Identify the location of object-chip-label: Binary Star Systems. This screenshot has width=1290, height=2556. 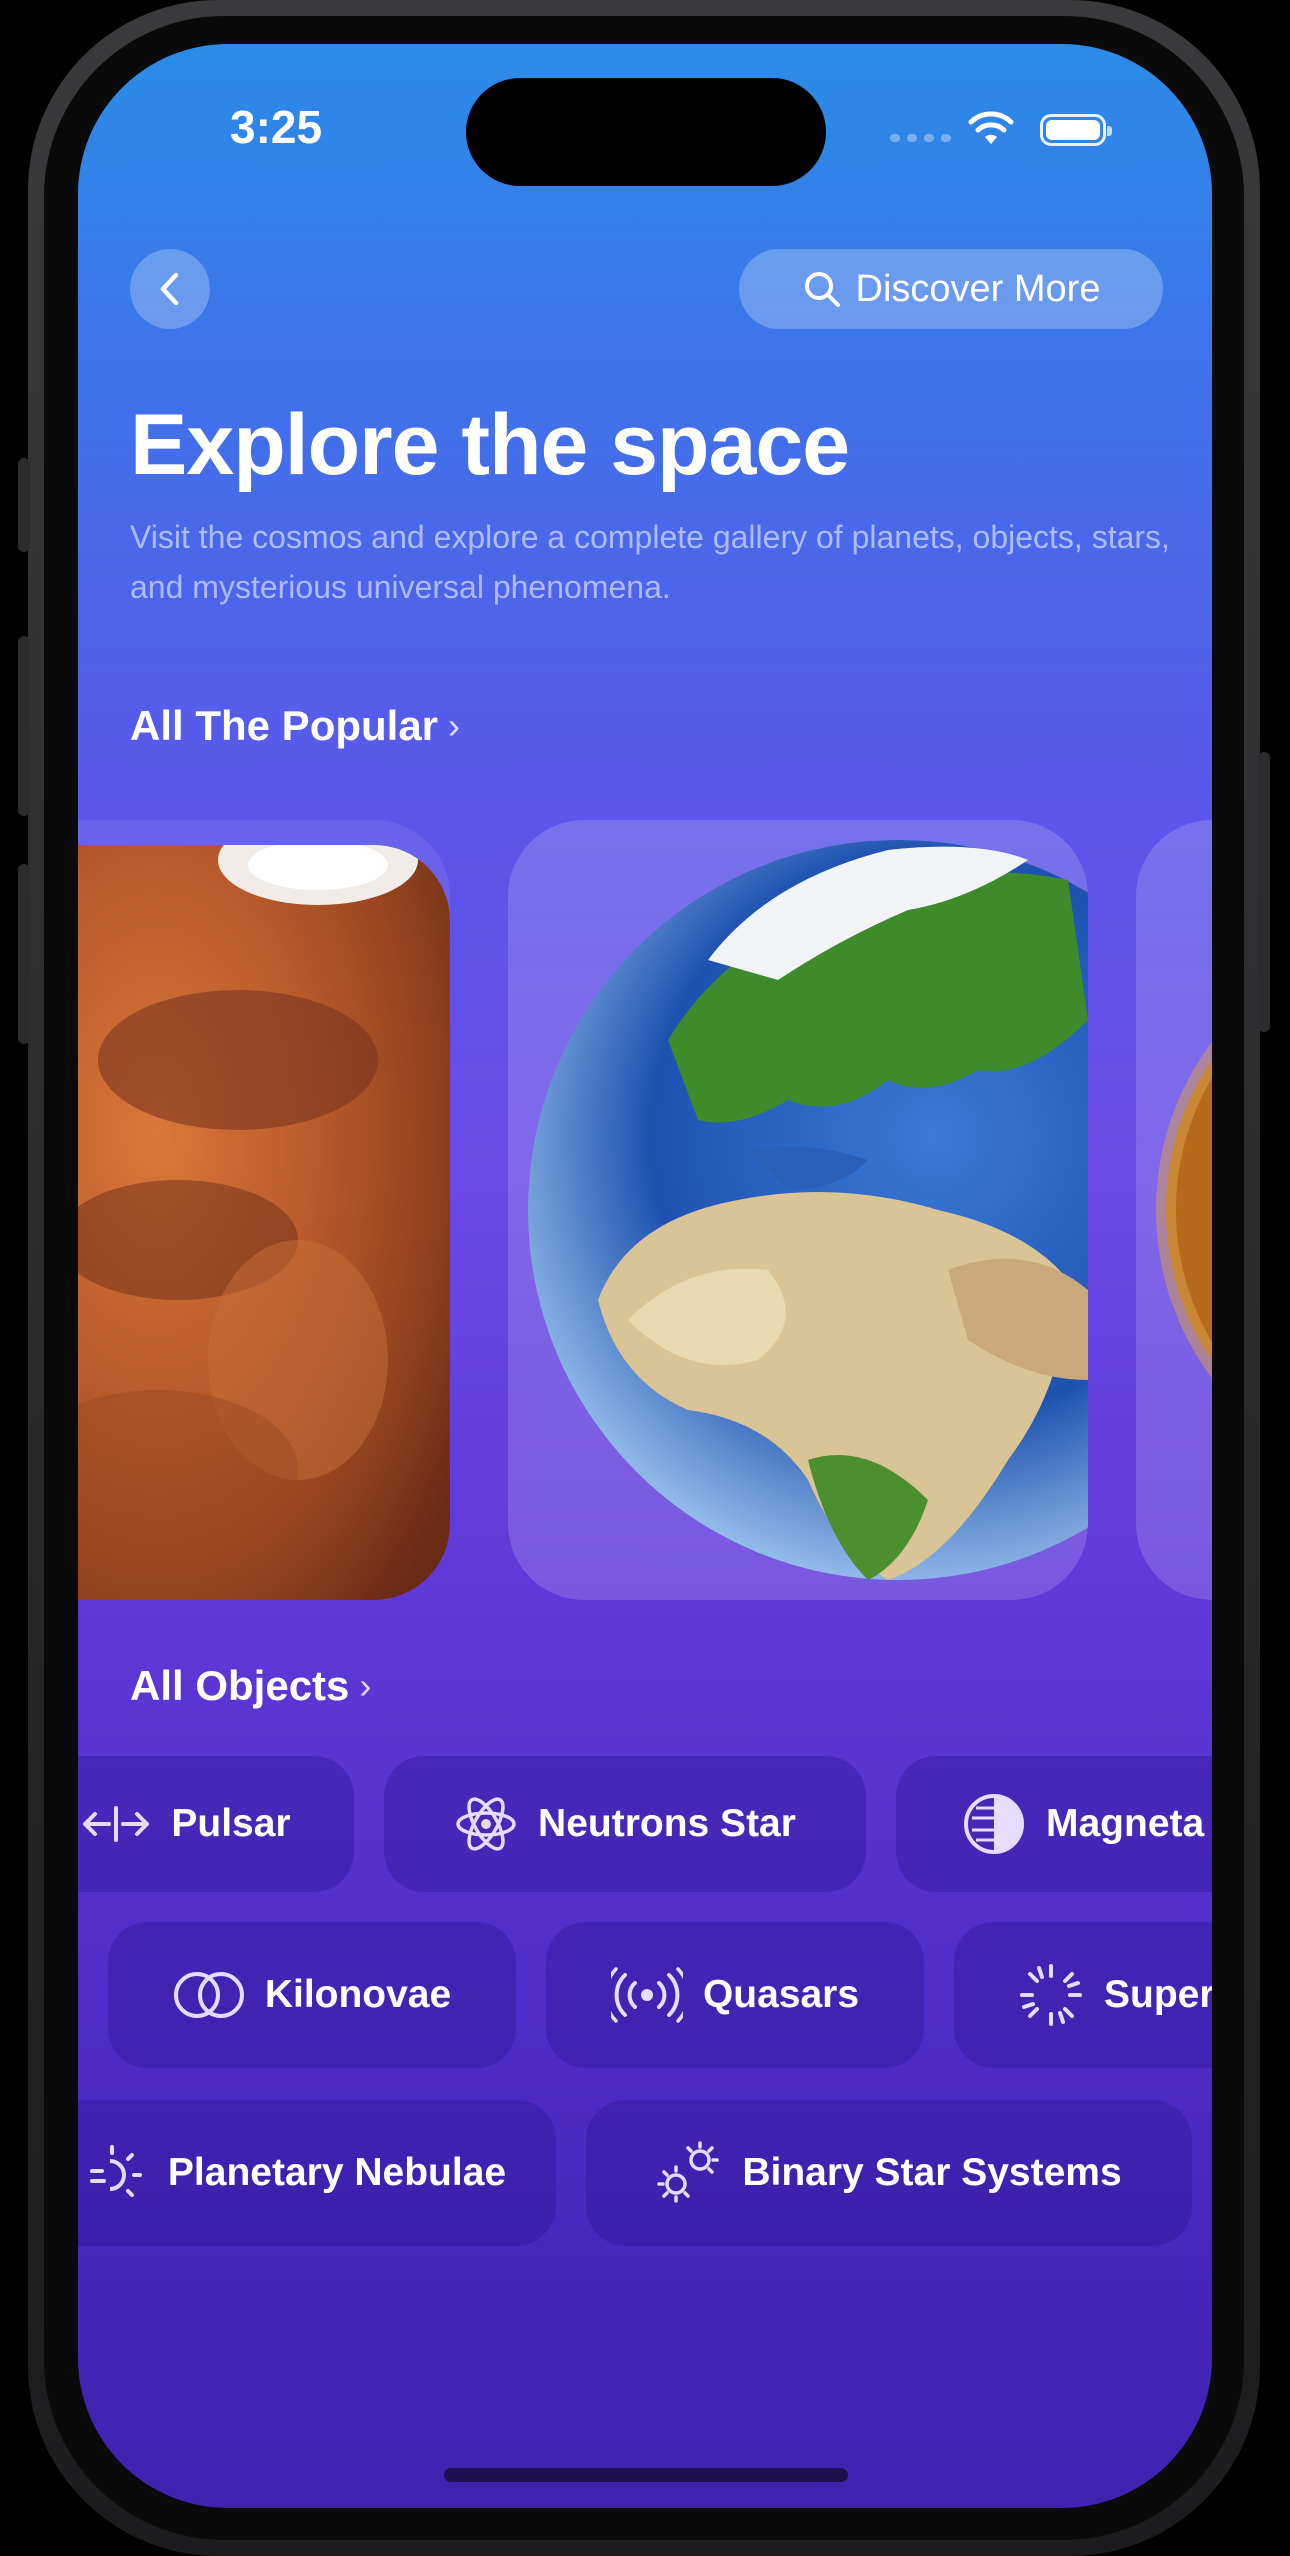
(932, 2172).